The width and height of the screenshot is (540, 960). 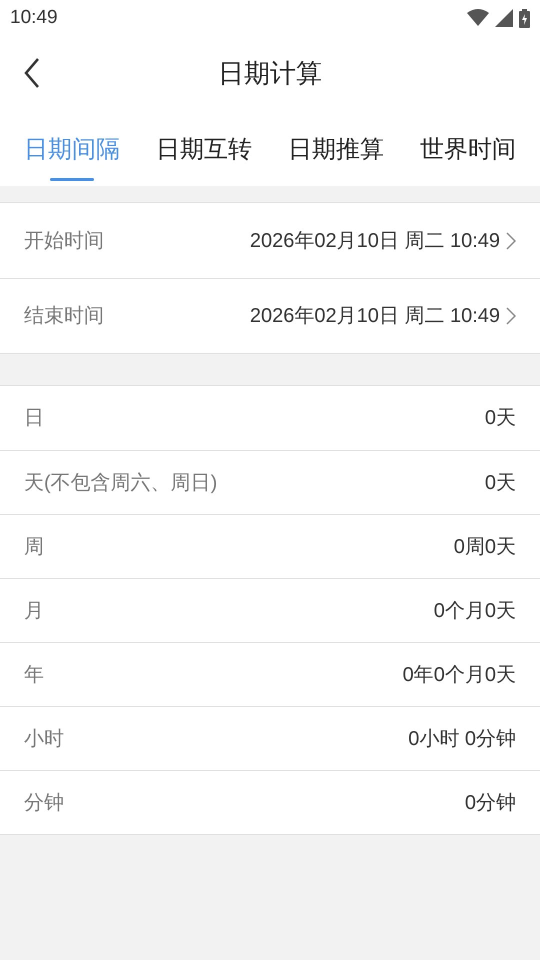 I want to click on status-time: 10:49, so click(x=34, y=18).